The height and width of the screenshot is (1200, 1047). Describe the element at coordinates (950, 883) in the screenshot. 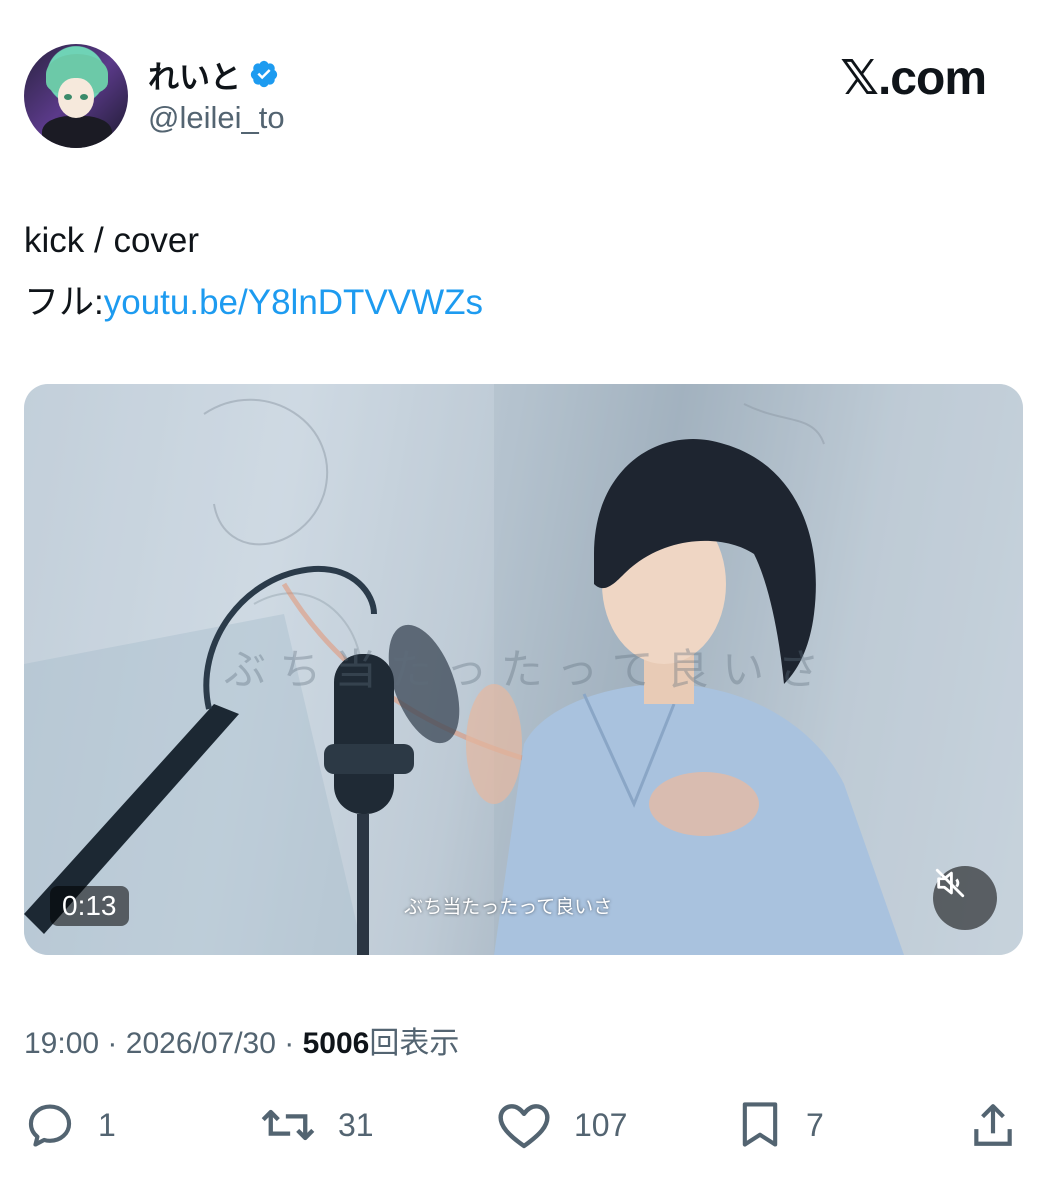

I see `speaker-muted-icon` at that location.